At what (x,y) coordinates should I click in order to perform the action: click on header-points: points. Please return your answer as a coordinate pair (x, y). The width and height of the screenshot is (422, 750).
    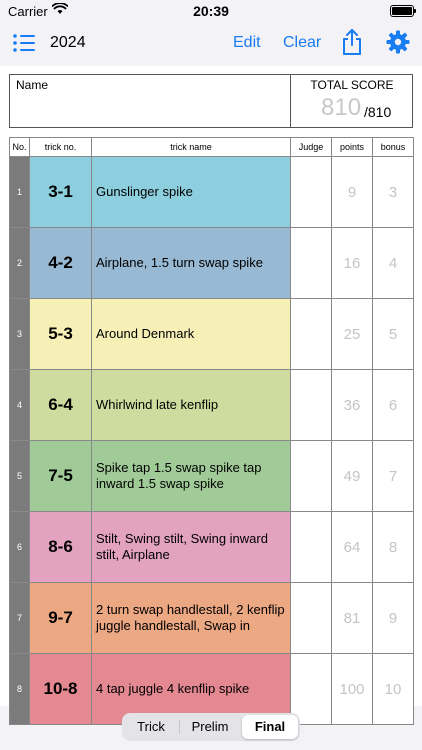
    Looking at the image, I should click on (352, 147).